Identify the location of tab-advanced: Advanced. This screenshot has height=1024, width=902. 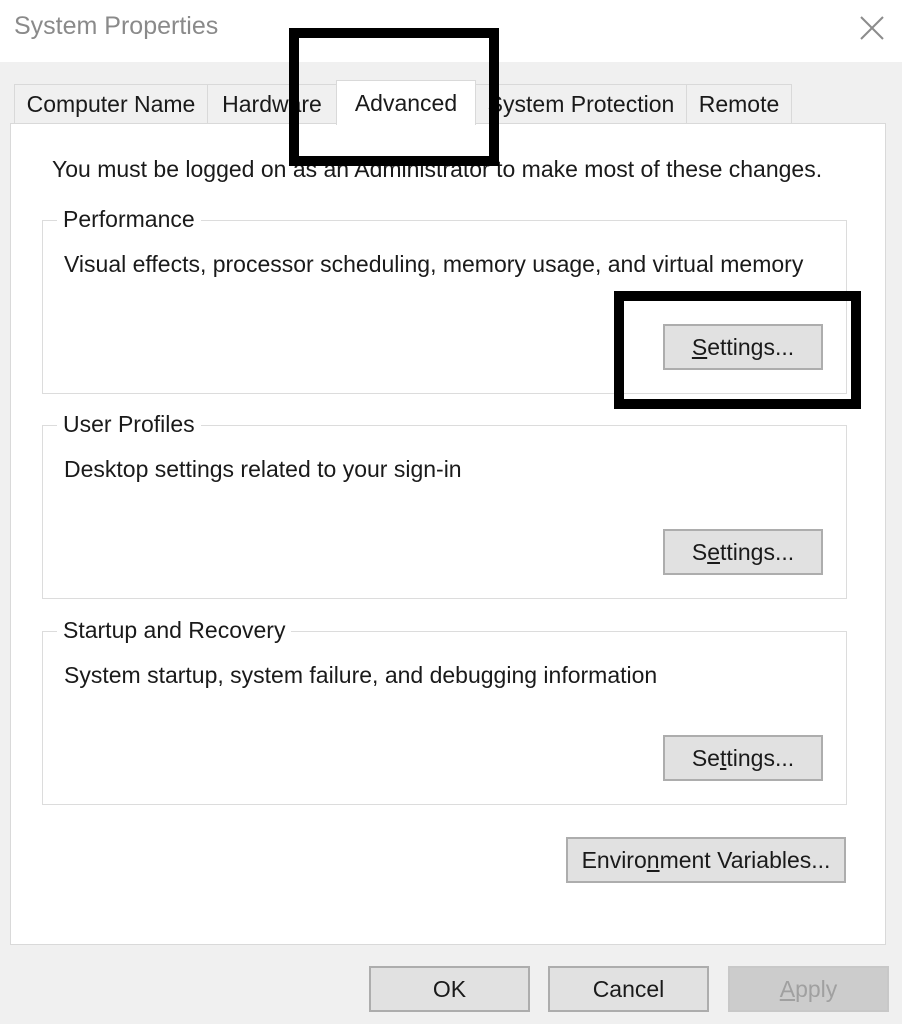
(406, 102).